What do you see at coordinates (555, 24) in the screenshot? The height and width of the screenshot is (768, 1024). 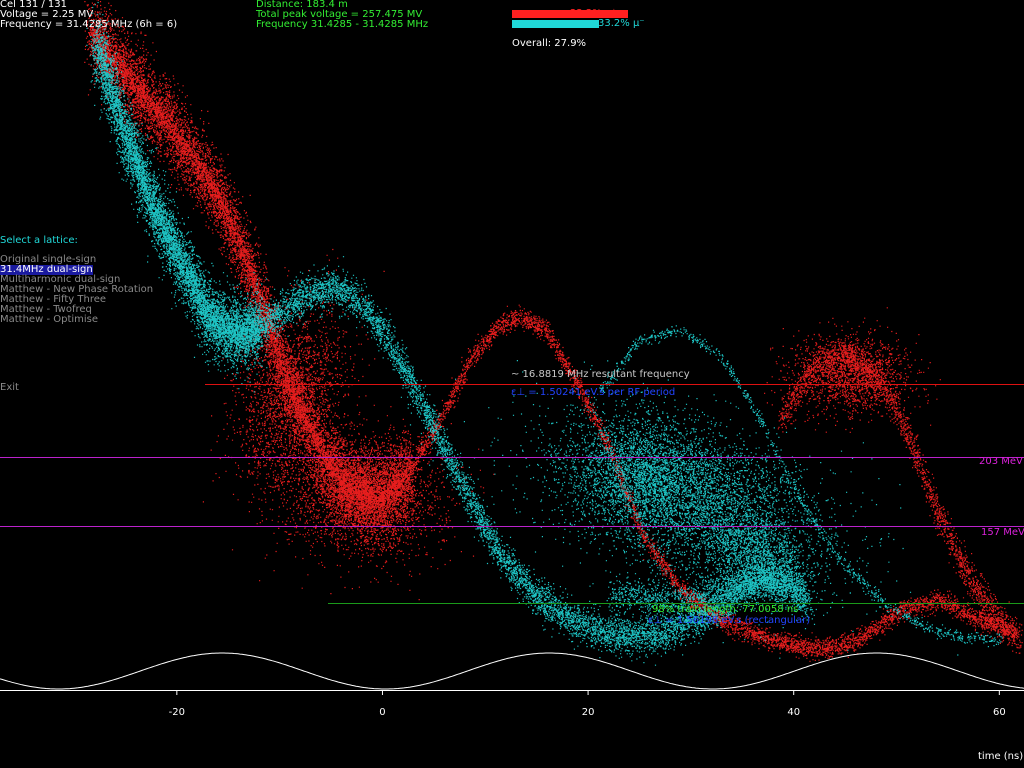 I see `mu-minus-bar` at bounding box center [555, 24].